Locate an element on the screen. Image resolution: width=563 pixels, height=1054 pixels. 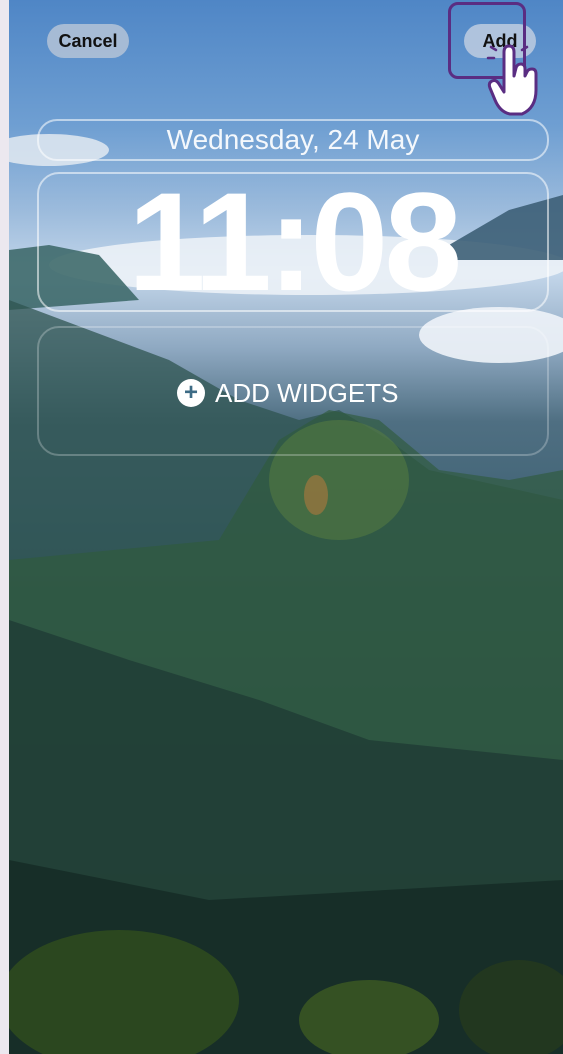
add-widgets-label: ADD WIDGETS is located at coordinates (307, 392).